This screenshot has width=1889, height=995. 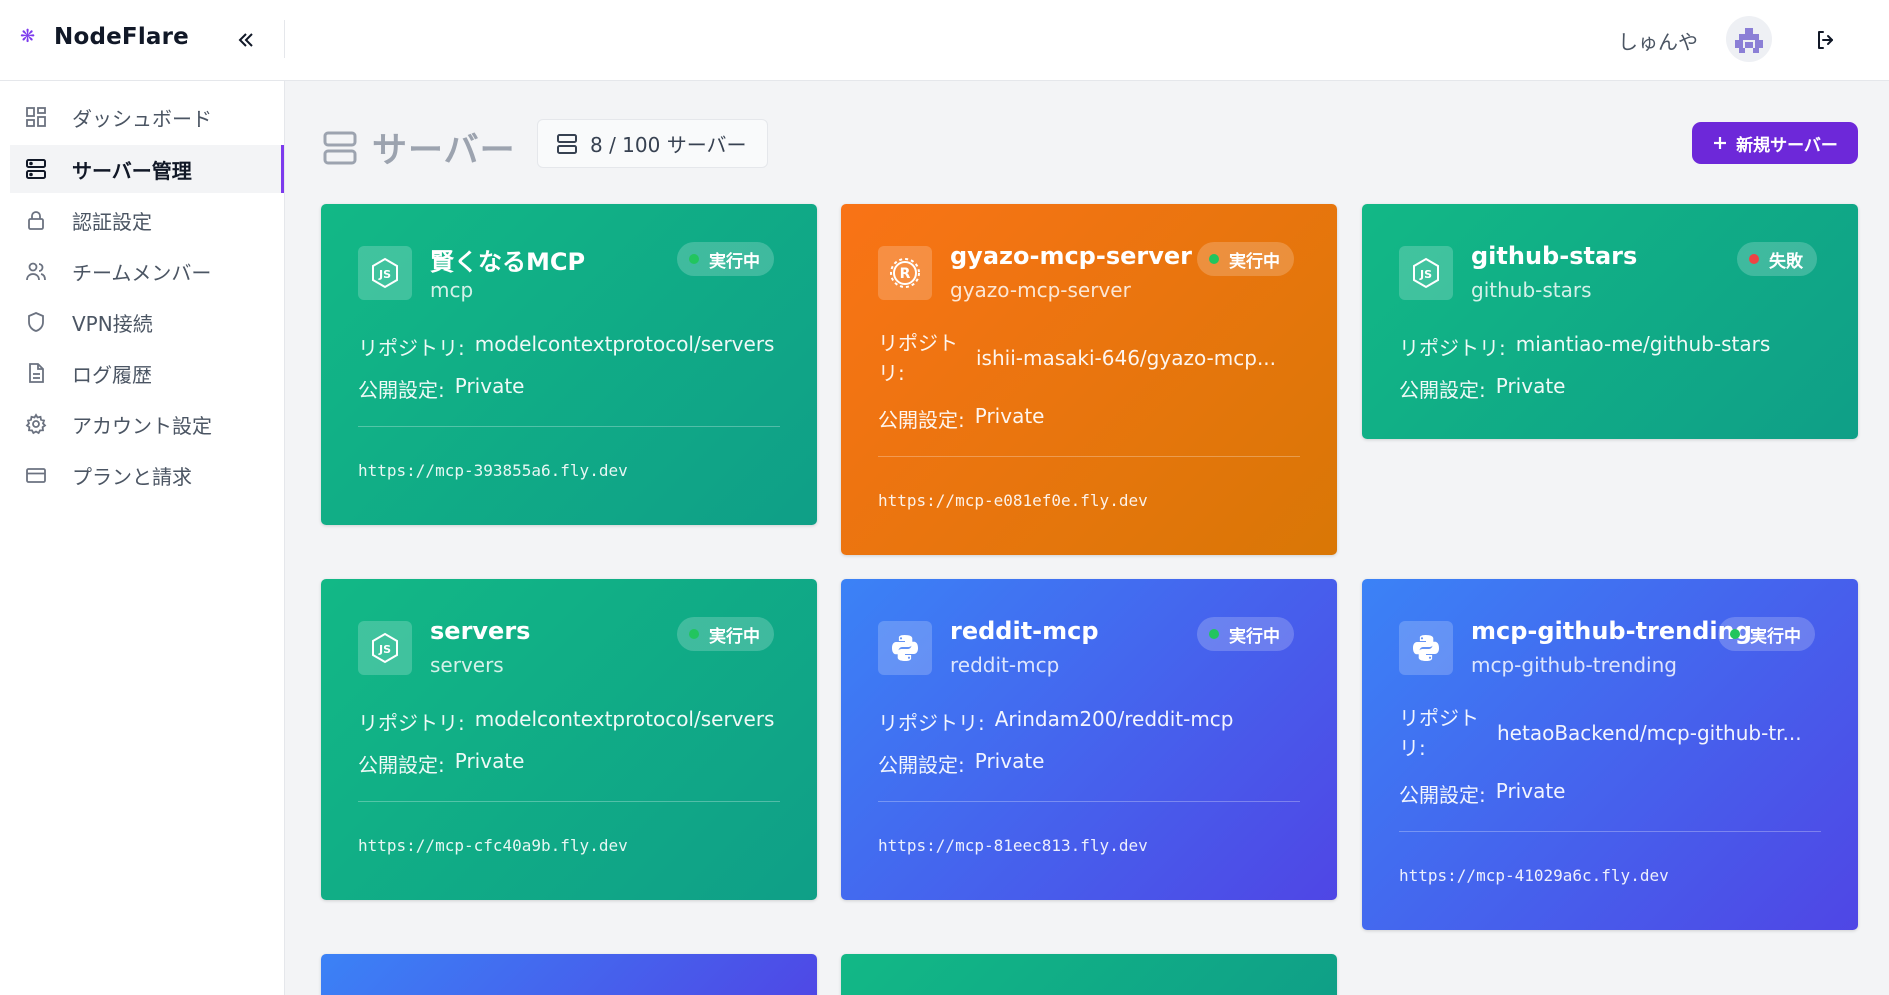 I want to click on server-count-label: 8 / 100 サーバー, so click(x=668, y=145).